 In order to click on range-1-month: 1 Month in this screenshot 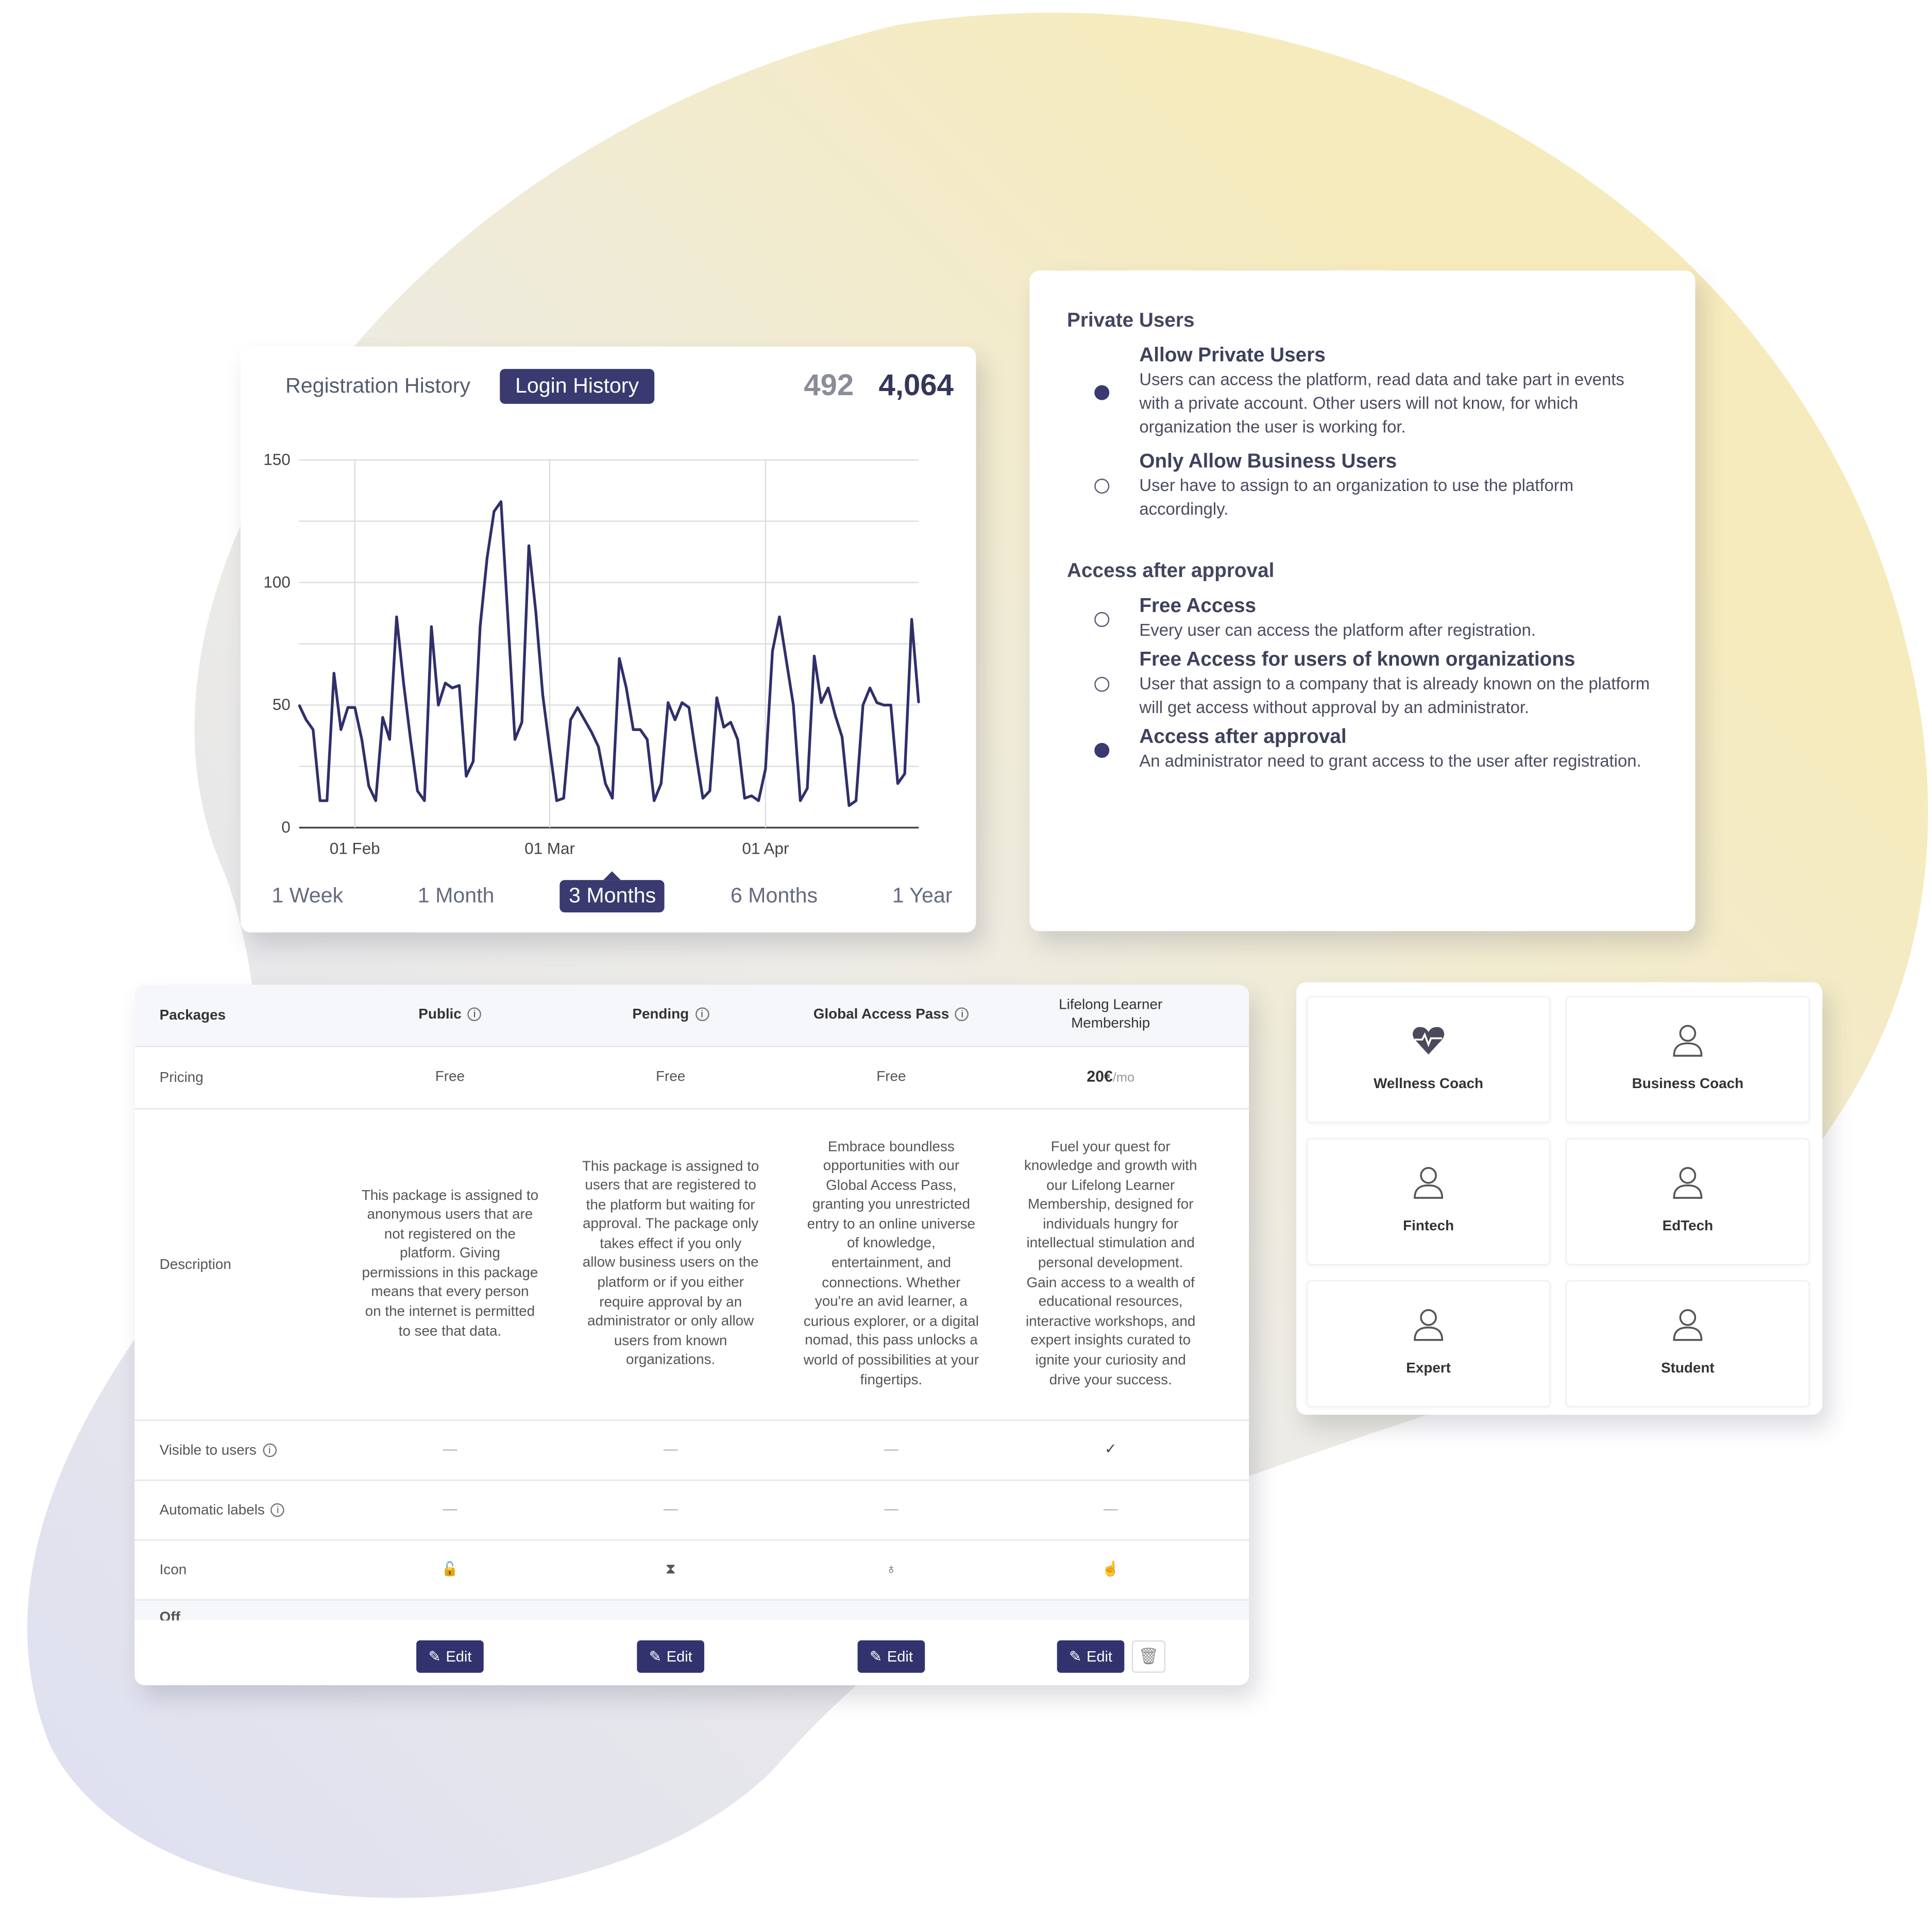, I will do `click(456, 896)`.